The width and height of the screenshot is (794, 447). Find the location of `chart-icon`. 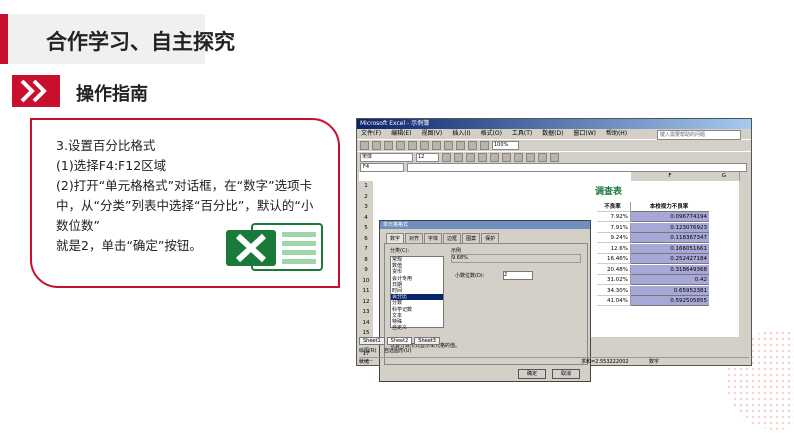

chart-icon is located at coordinates (484, 145).